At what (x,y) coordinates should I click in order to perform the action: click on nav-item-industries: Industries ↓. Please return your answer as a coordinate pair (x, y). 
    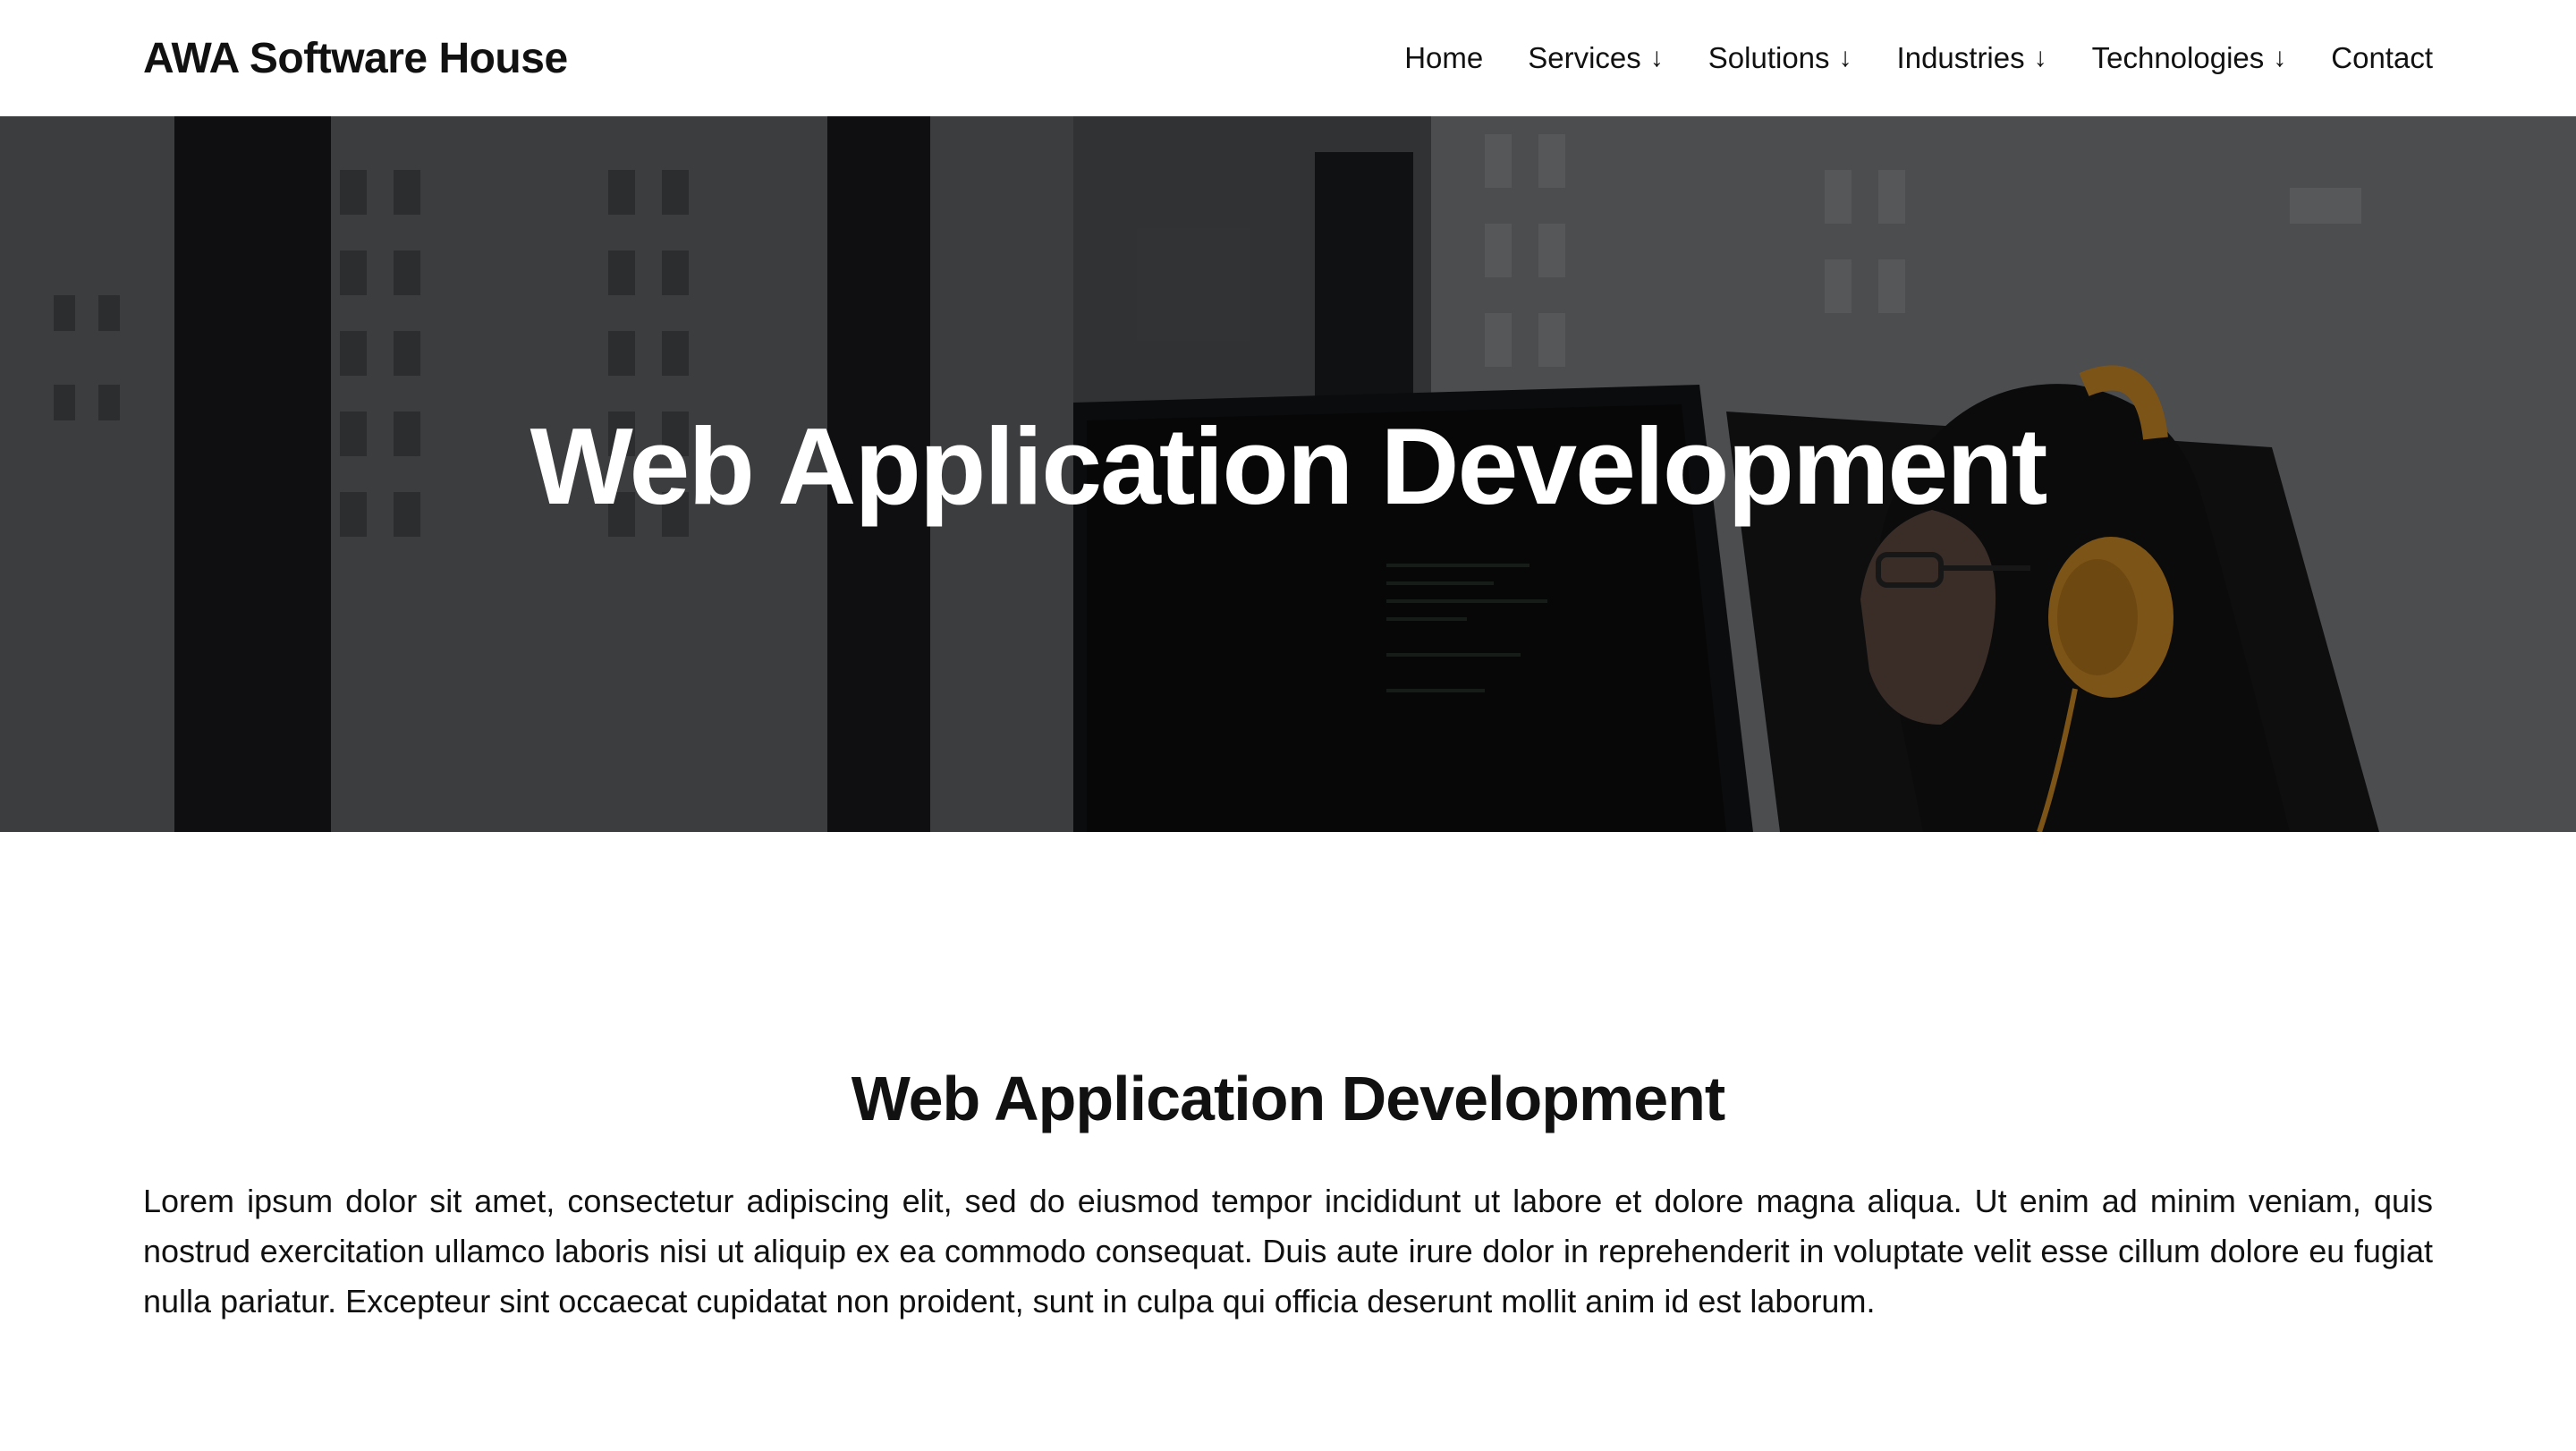
    Looking at the image, I should click on (1972, 58).